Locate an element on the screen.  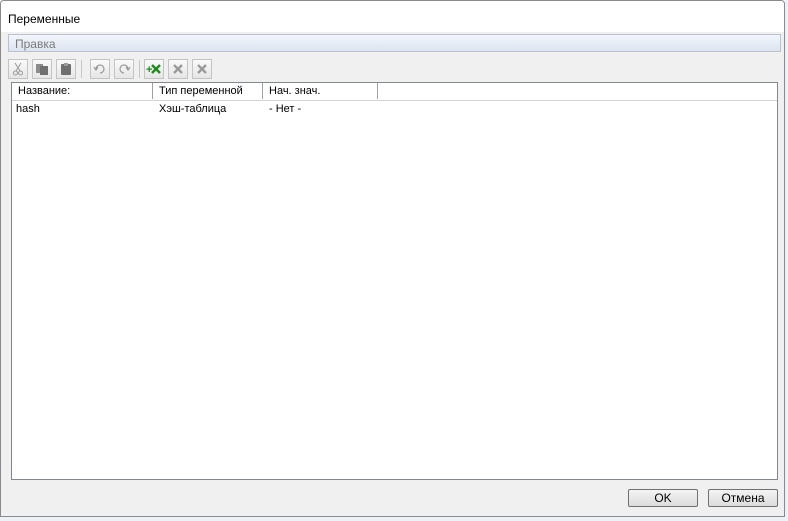
column-header-initial-value: Нач. знач. is located at coordinates (320, 91).